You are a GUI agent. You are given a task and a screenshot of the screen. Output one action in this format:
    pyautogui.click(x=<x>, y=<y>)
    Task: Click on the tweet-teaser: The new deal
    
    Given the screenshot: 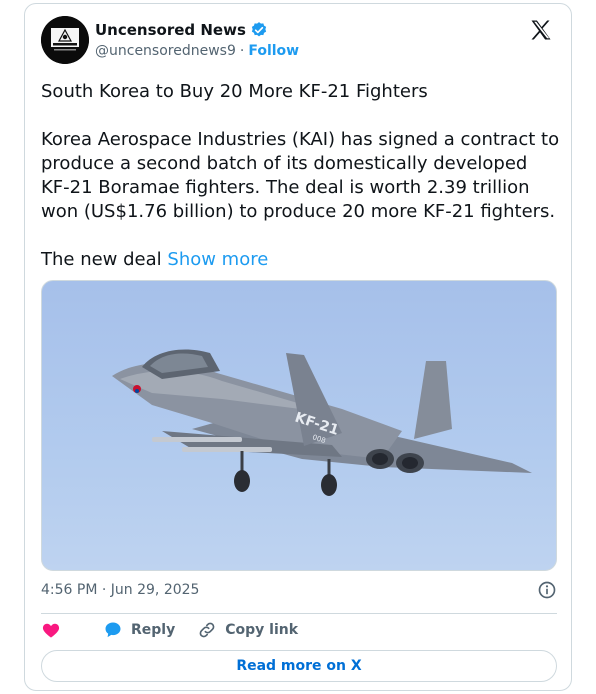 What is the action you would take?
    pyautogui.click(x=101, y=259)
    